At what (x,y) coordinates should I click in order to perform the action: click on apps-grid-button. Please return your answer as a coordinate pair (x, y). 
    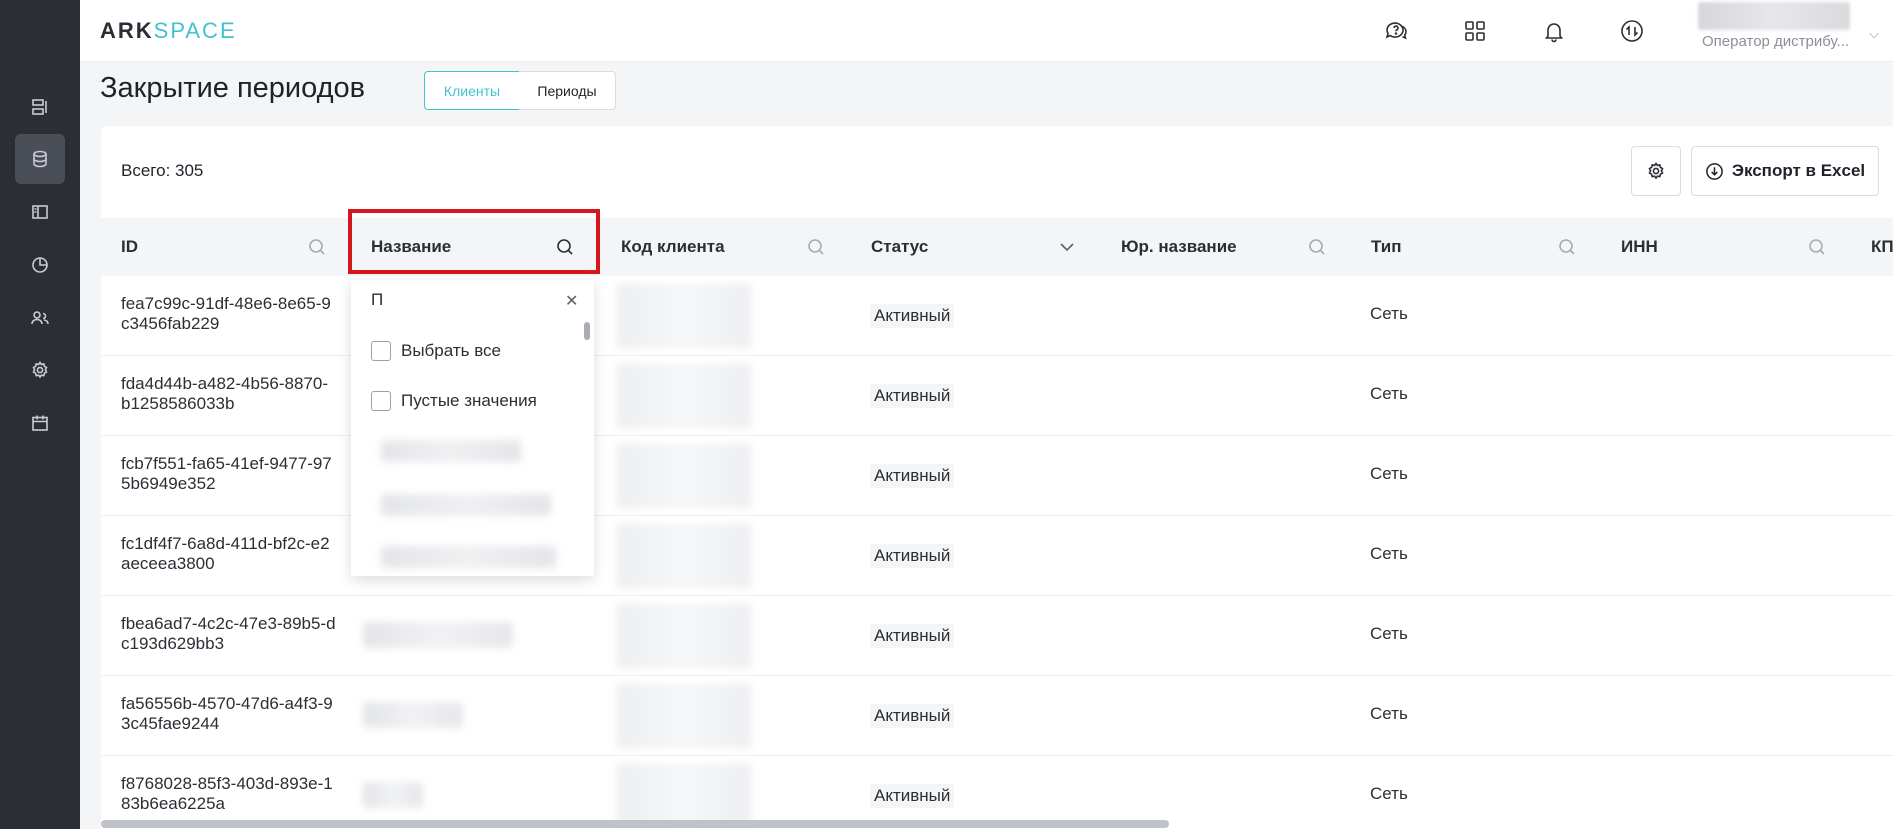
    Looking at the image, I should click on (1475, 31).